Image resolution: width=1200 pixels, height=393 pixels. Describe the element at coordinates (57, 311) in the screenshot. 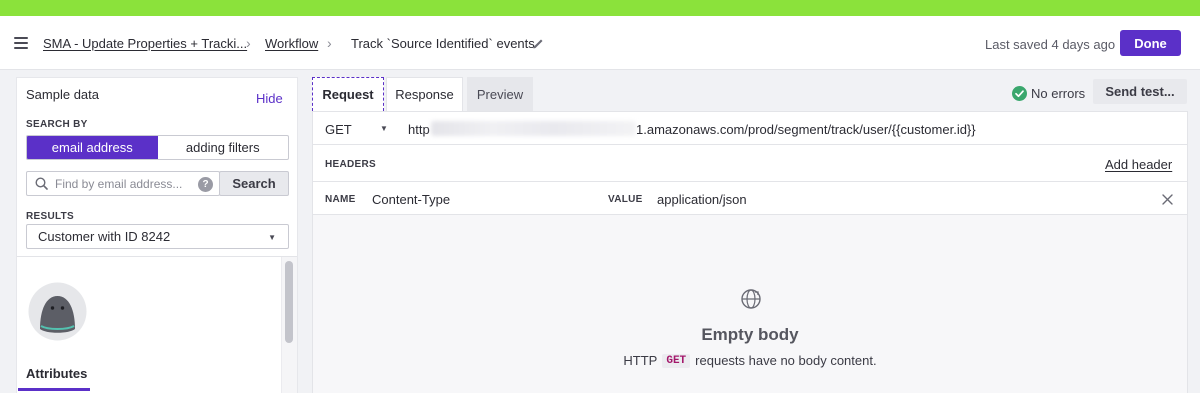

I see `avatar-icon` at that location.